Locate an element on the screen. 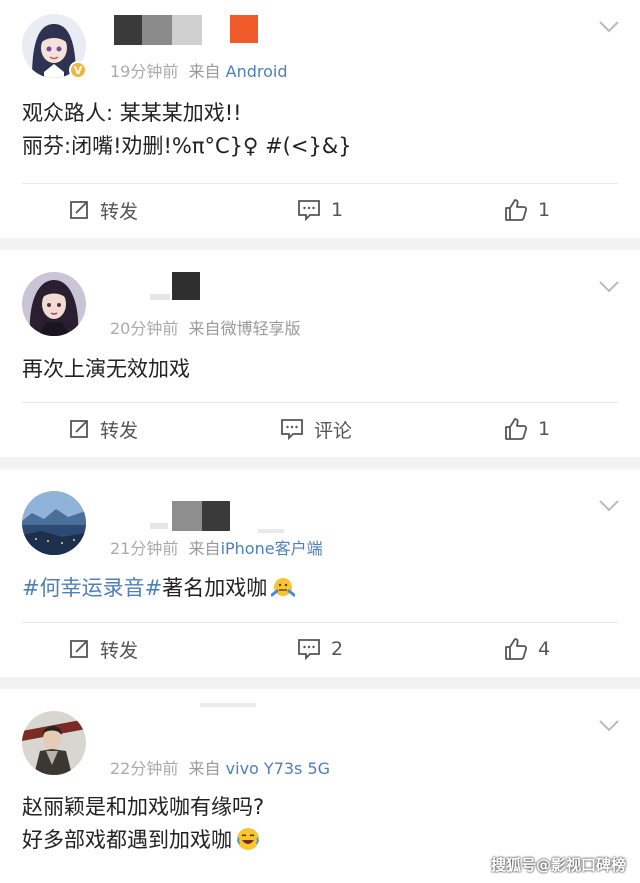  comment-text: 观众路人: 某某某加戏!! 丽芬:闭嘴!劝删!%π°C}♀ #(<}&} is located at coordinates (321, 130).